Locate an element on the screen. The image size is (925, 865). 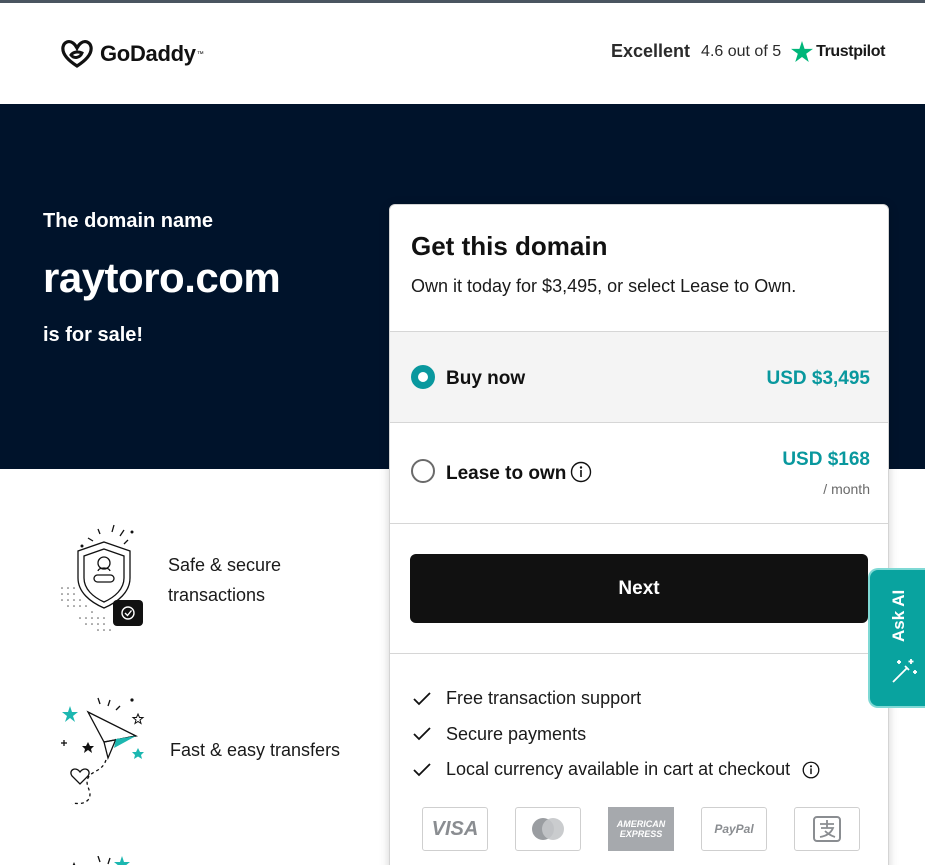
alipay-icon is located at coordinates (827, 829).